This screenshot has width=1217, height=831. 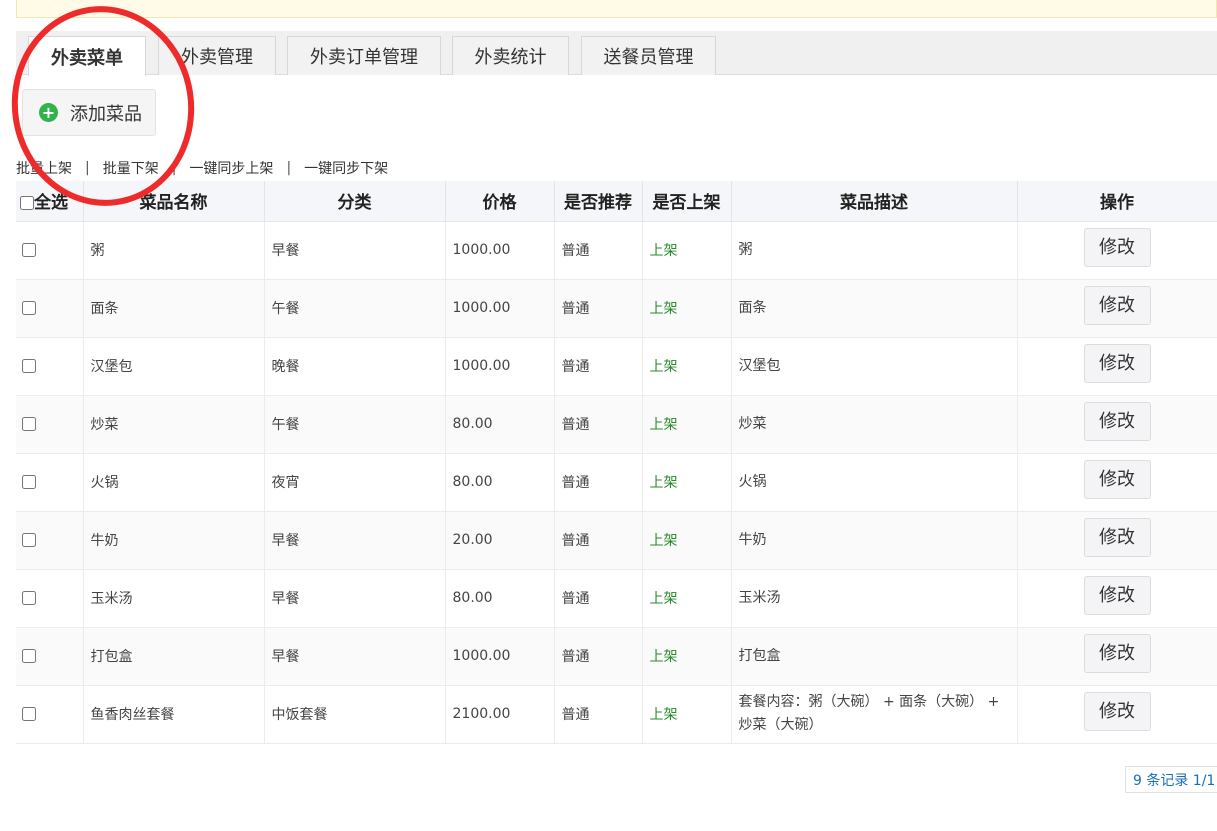 What do you see at coordinates (50, 201) in the screenshot?
I see `header-select-all: 全选` at bounding box center [50, 201].